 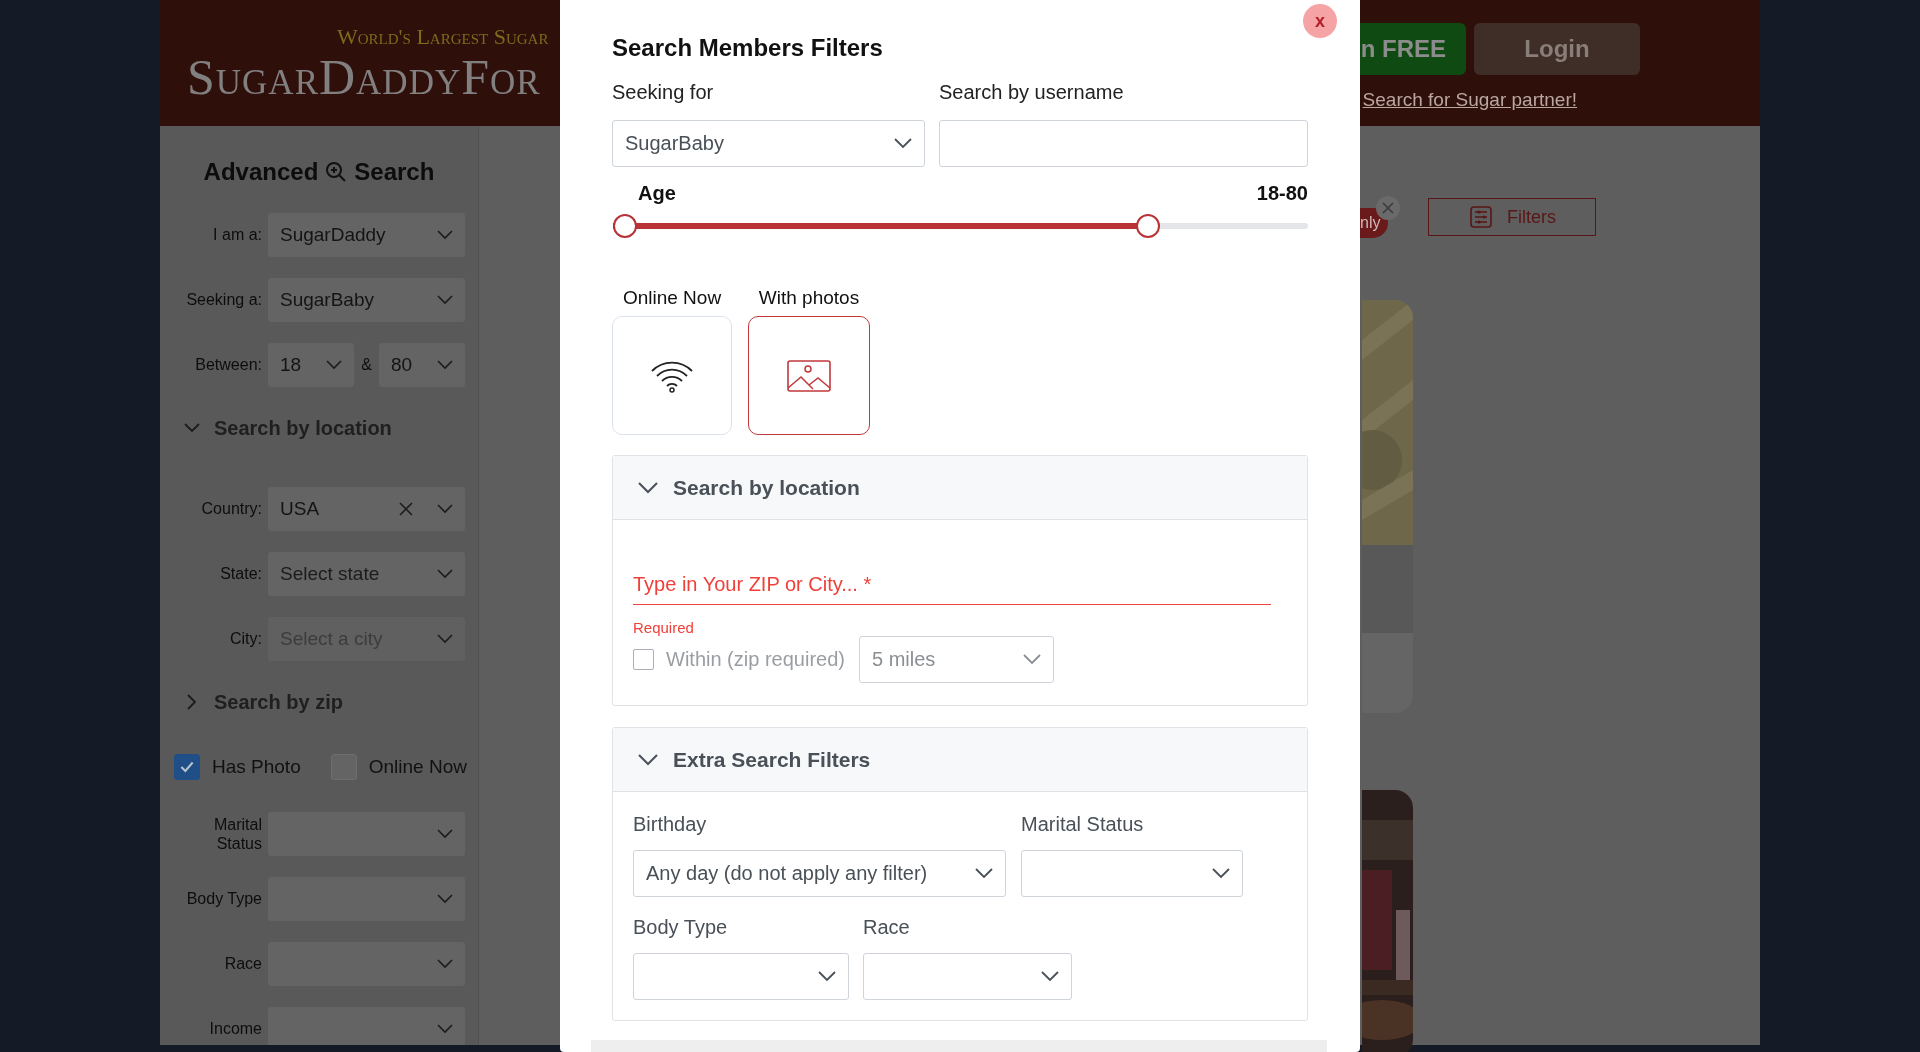 What do you see at coordinates (1123, 143) in the screenshot?
I see `username-field` at bounding box center [1123, 143].